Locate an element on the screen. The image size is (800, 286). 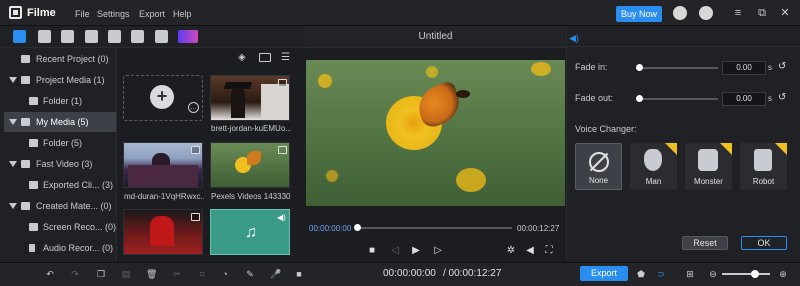
voice-robot: Robot is located at coordinates (763, 166).